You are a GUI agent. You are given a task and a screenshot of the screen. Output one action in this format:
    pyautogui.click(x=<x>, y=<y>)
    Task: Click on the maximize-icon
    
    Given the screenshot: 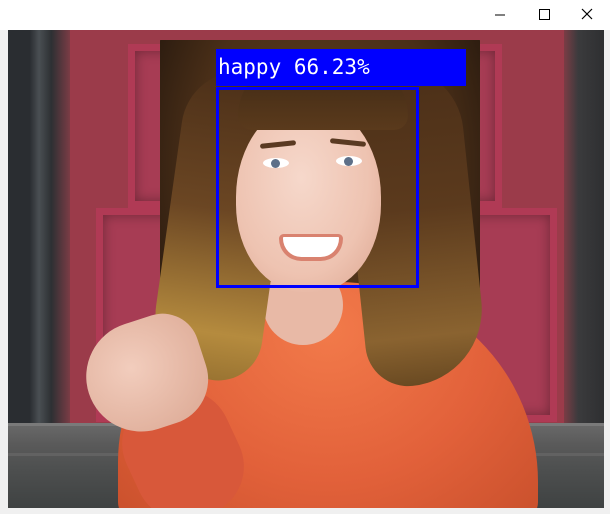 What is the action you would take?
    pyautogui.click(x=544, y=14)
    